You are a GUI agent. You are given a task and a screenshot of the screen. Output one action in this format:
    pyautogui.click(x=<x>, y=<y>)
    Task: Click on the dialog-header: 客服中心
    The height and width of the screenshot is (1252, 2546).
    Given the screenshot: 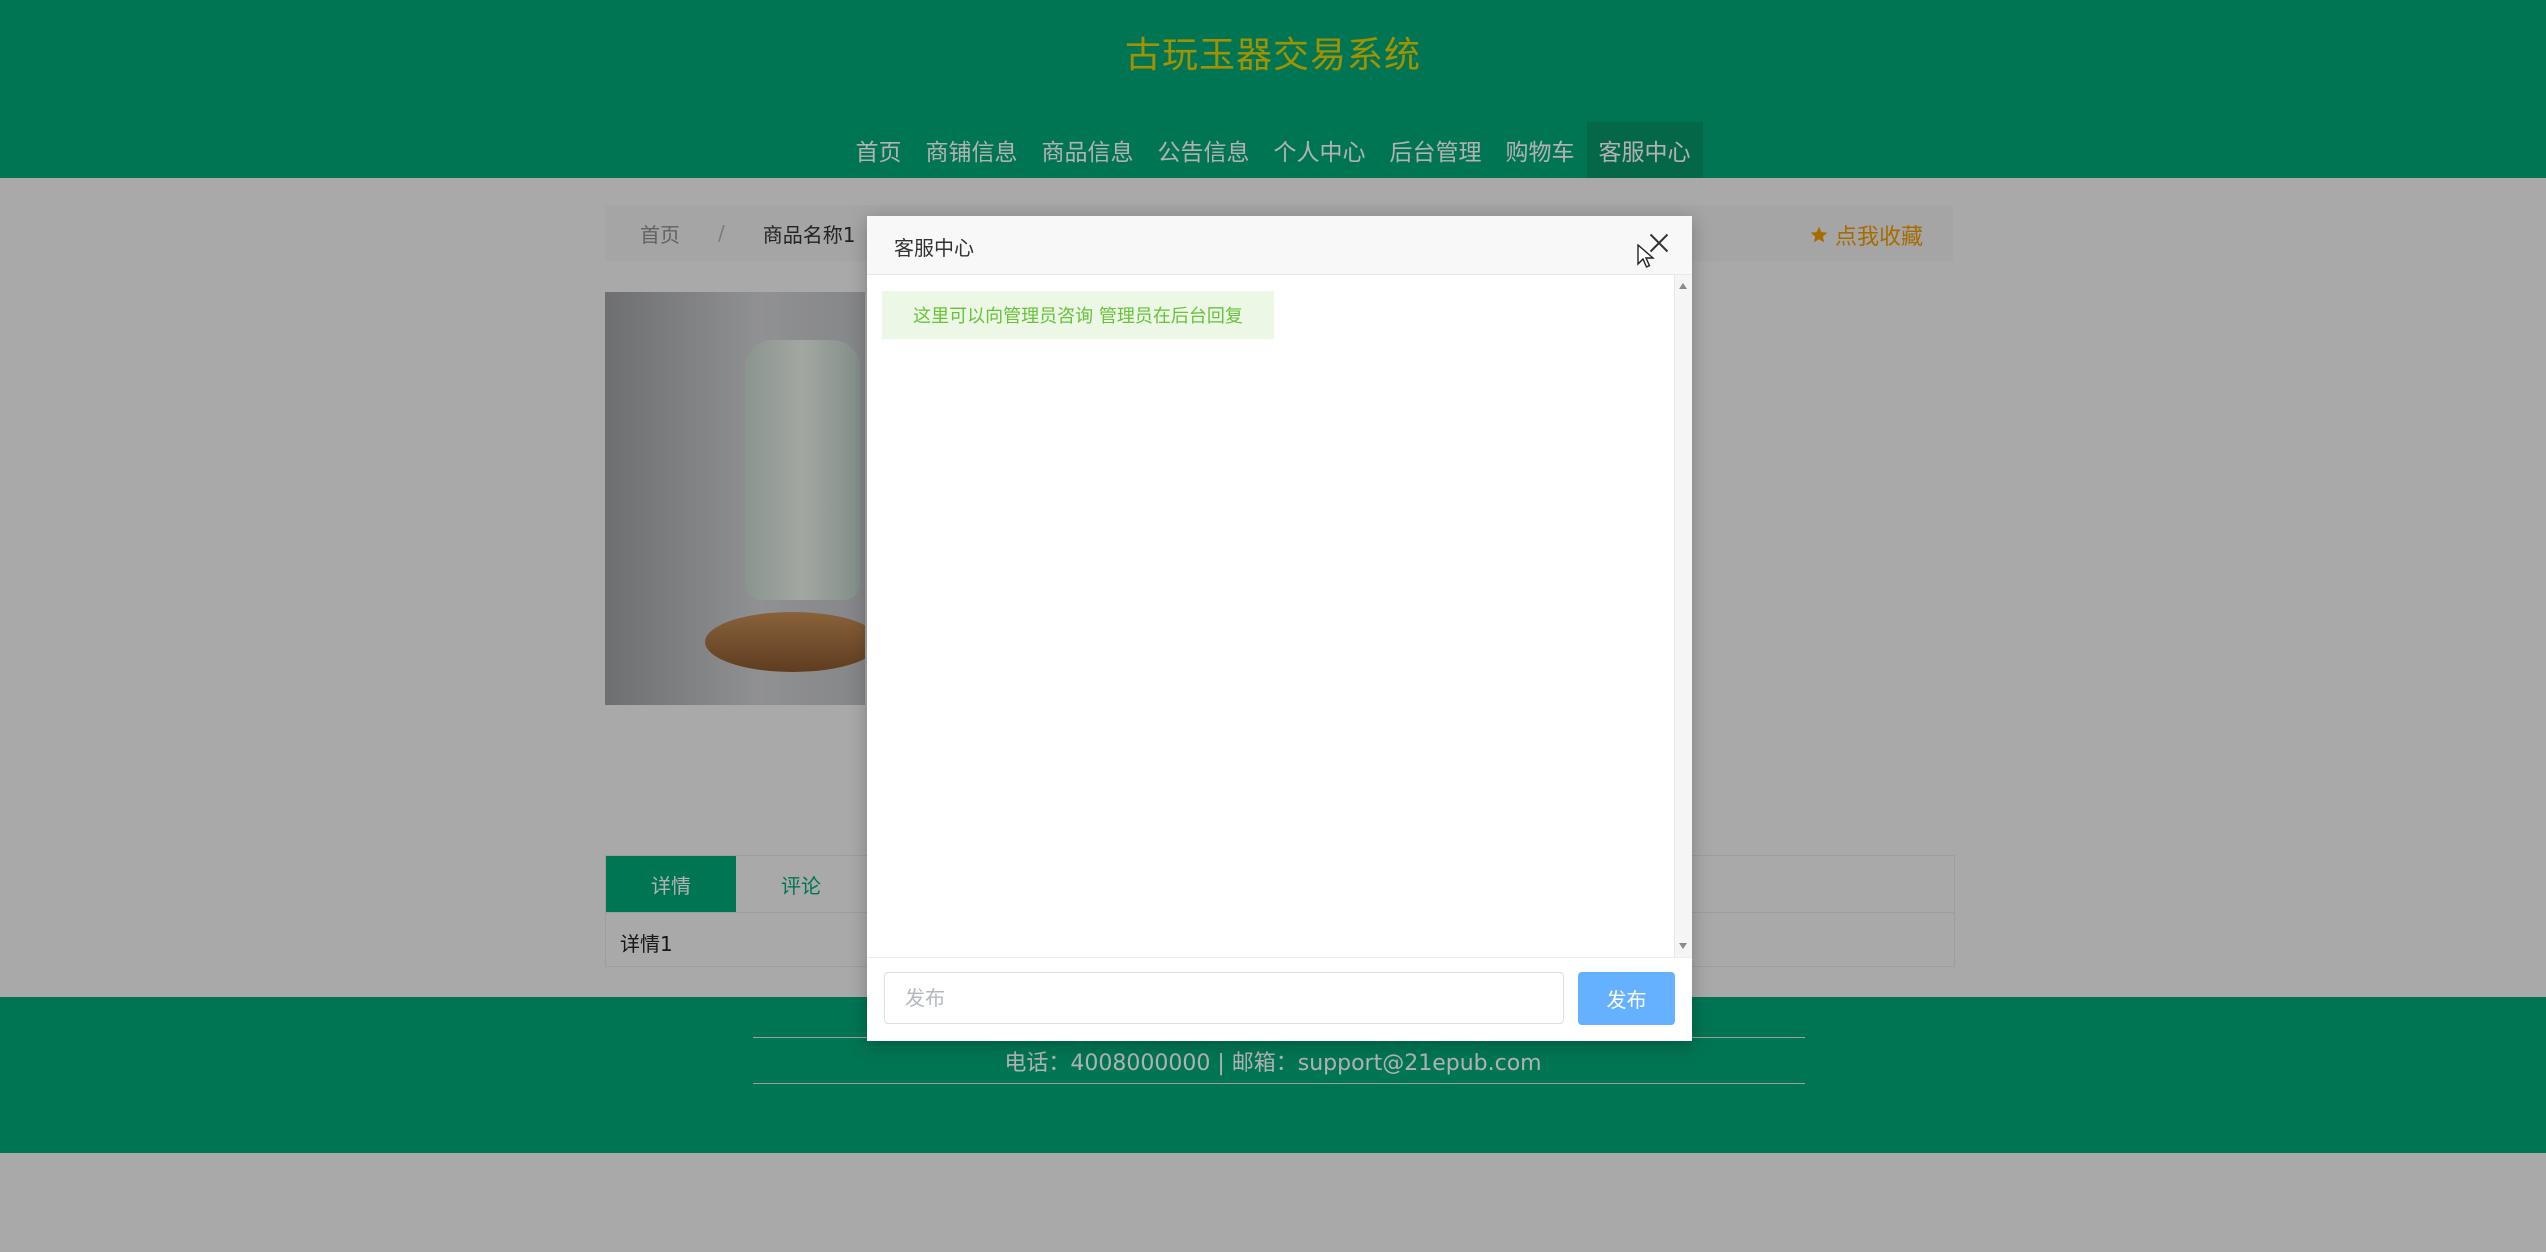 What is the action you would take?
    pyautogui.click(x=1279, y=245)
    